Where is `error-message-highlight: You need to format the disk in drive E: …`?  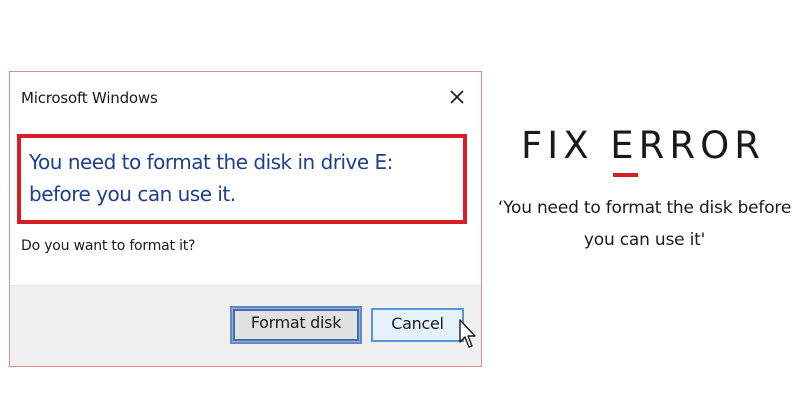
error-message-highlight: You need to format the disk in drive E: … is located at coordinates (242, 179).